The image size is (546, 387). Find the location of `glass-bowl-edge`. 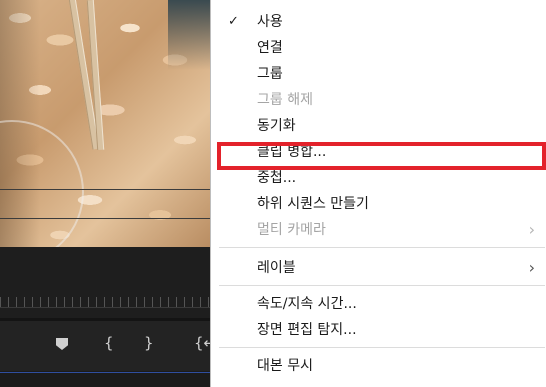

glass-bowl-edge is located at coordinates (42, 183).